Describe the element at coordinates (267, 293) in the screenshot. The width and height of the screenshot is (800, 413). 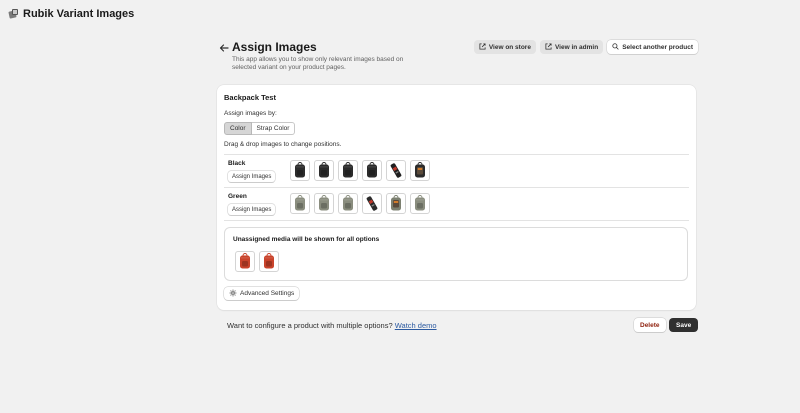
I see `advanced-settings-label: Advanced Settings` at that location.